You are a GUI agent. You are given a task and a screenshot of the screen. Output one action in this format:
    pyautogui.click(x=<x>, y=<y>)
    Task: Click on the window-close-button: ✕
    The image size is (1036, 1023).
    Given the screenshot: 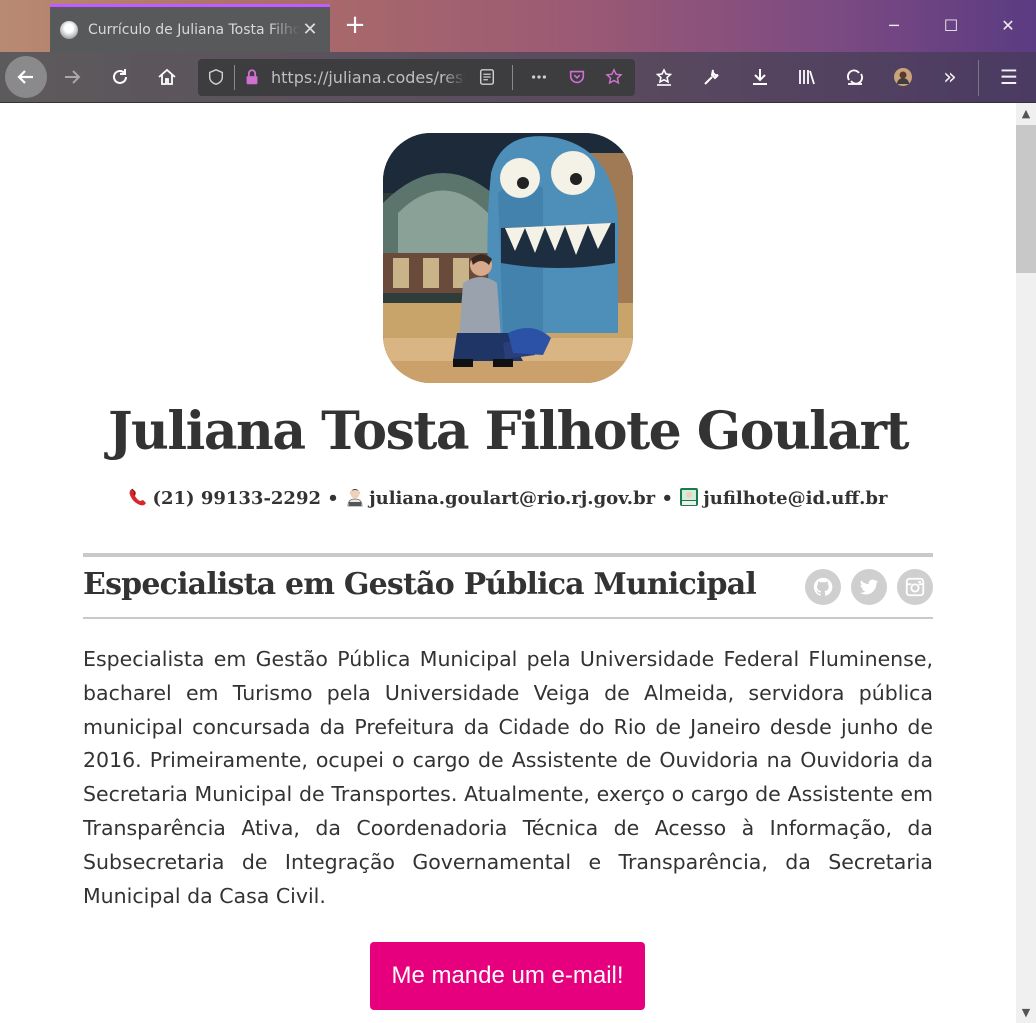 What is the action you would take?
    pyautogui.click(x=1008, y=26)
    